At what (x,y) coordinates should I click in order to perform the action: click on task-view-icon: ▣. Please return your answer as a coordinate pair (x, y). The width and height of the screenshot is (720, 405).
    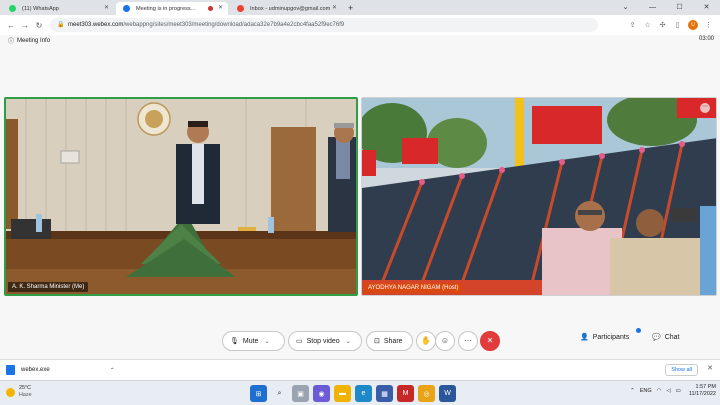
    Looking at the image, I should click on (300, 393).